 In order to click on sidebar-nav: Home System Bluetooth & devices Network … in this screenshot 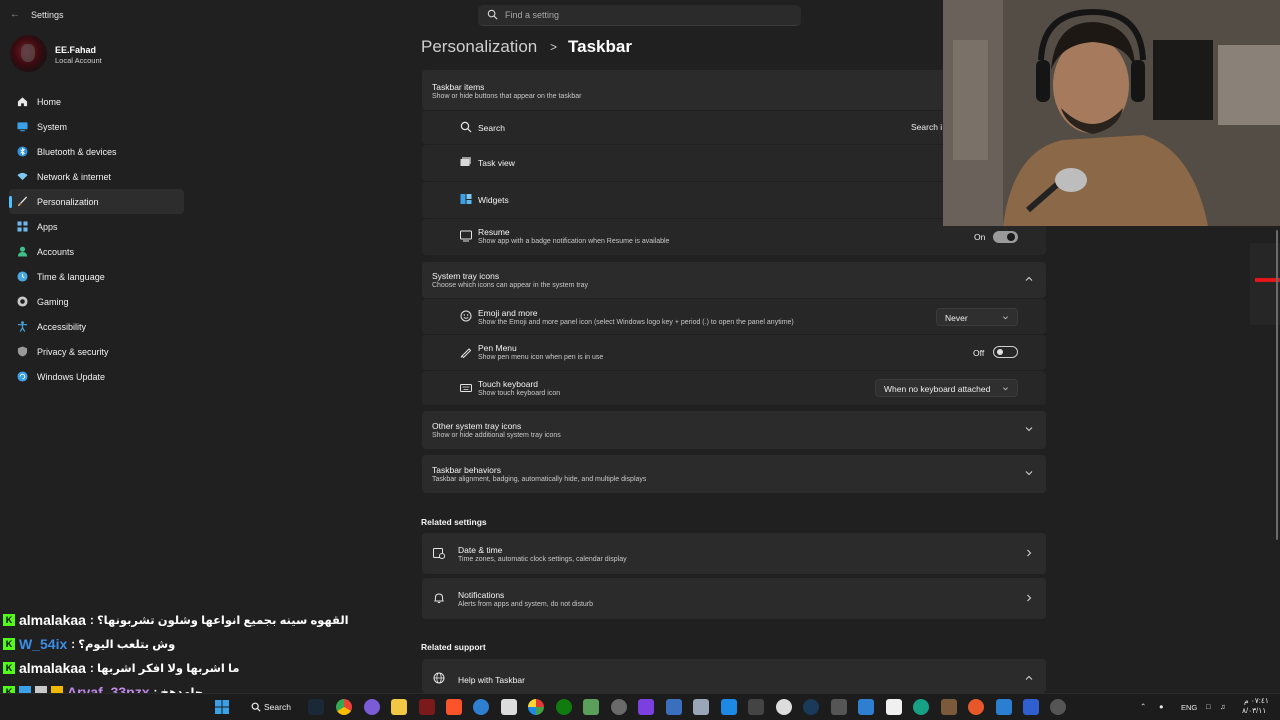, I will do `click(96, 239)`.